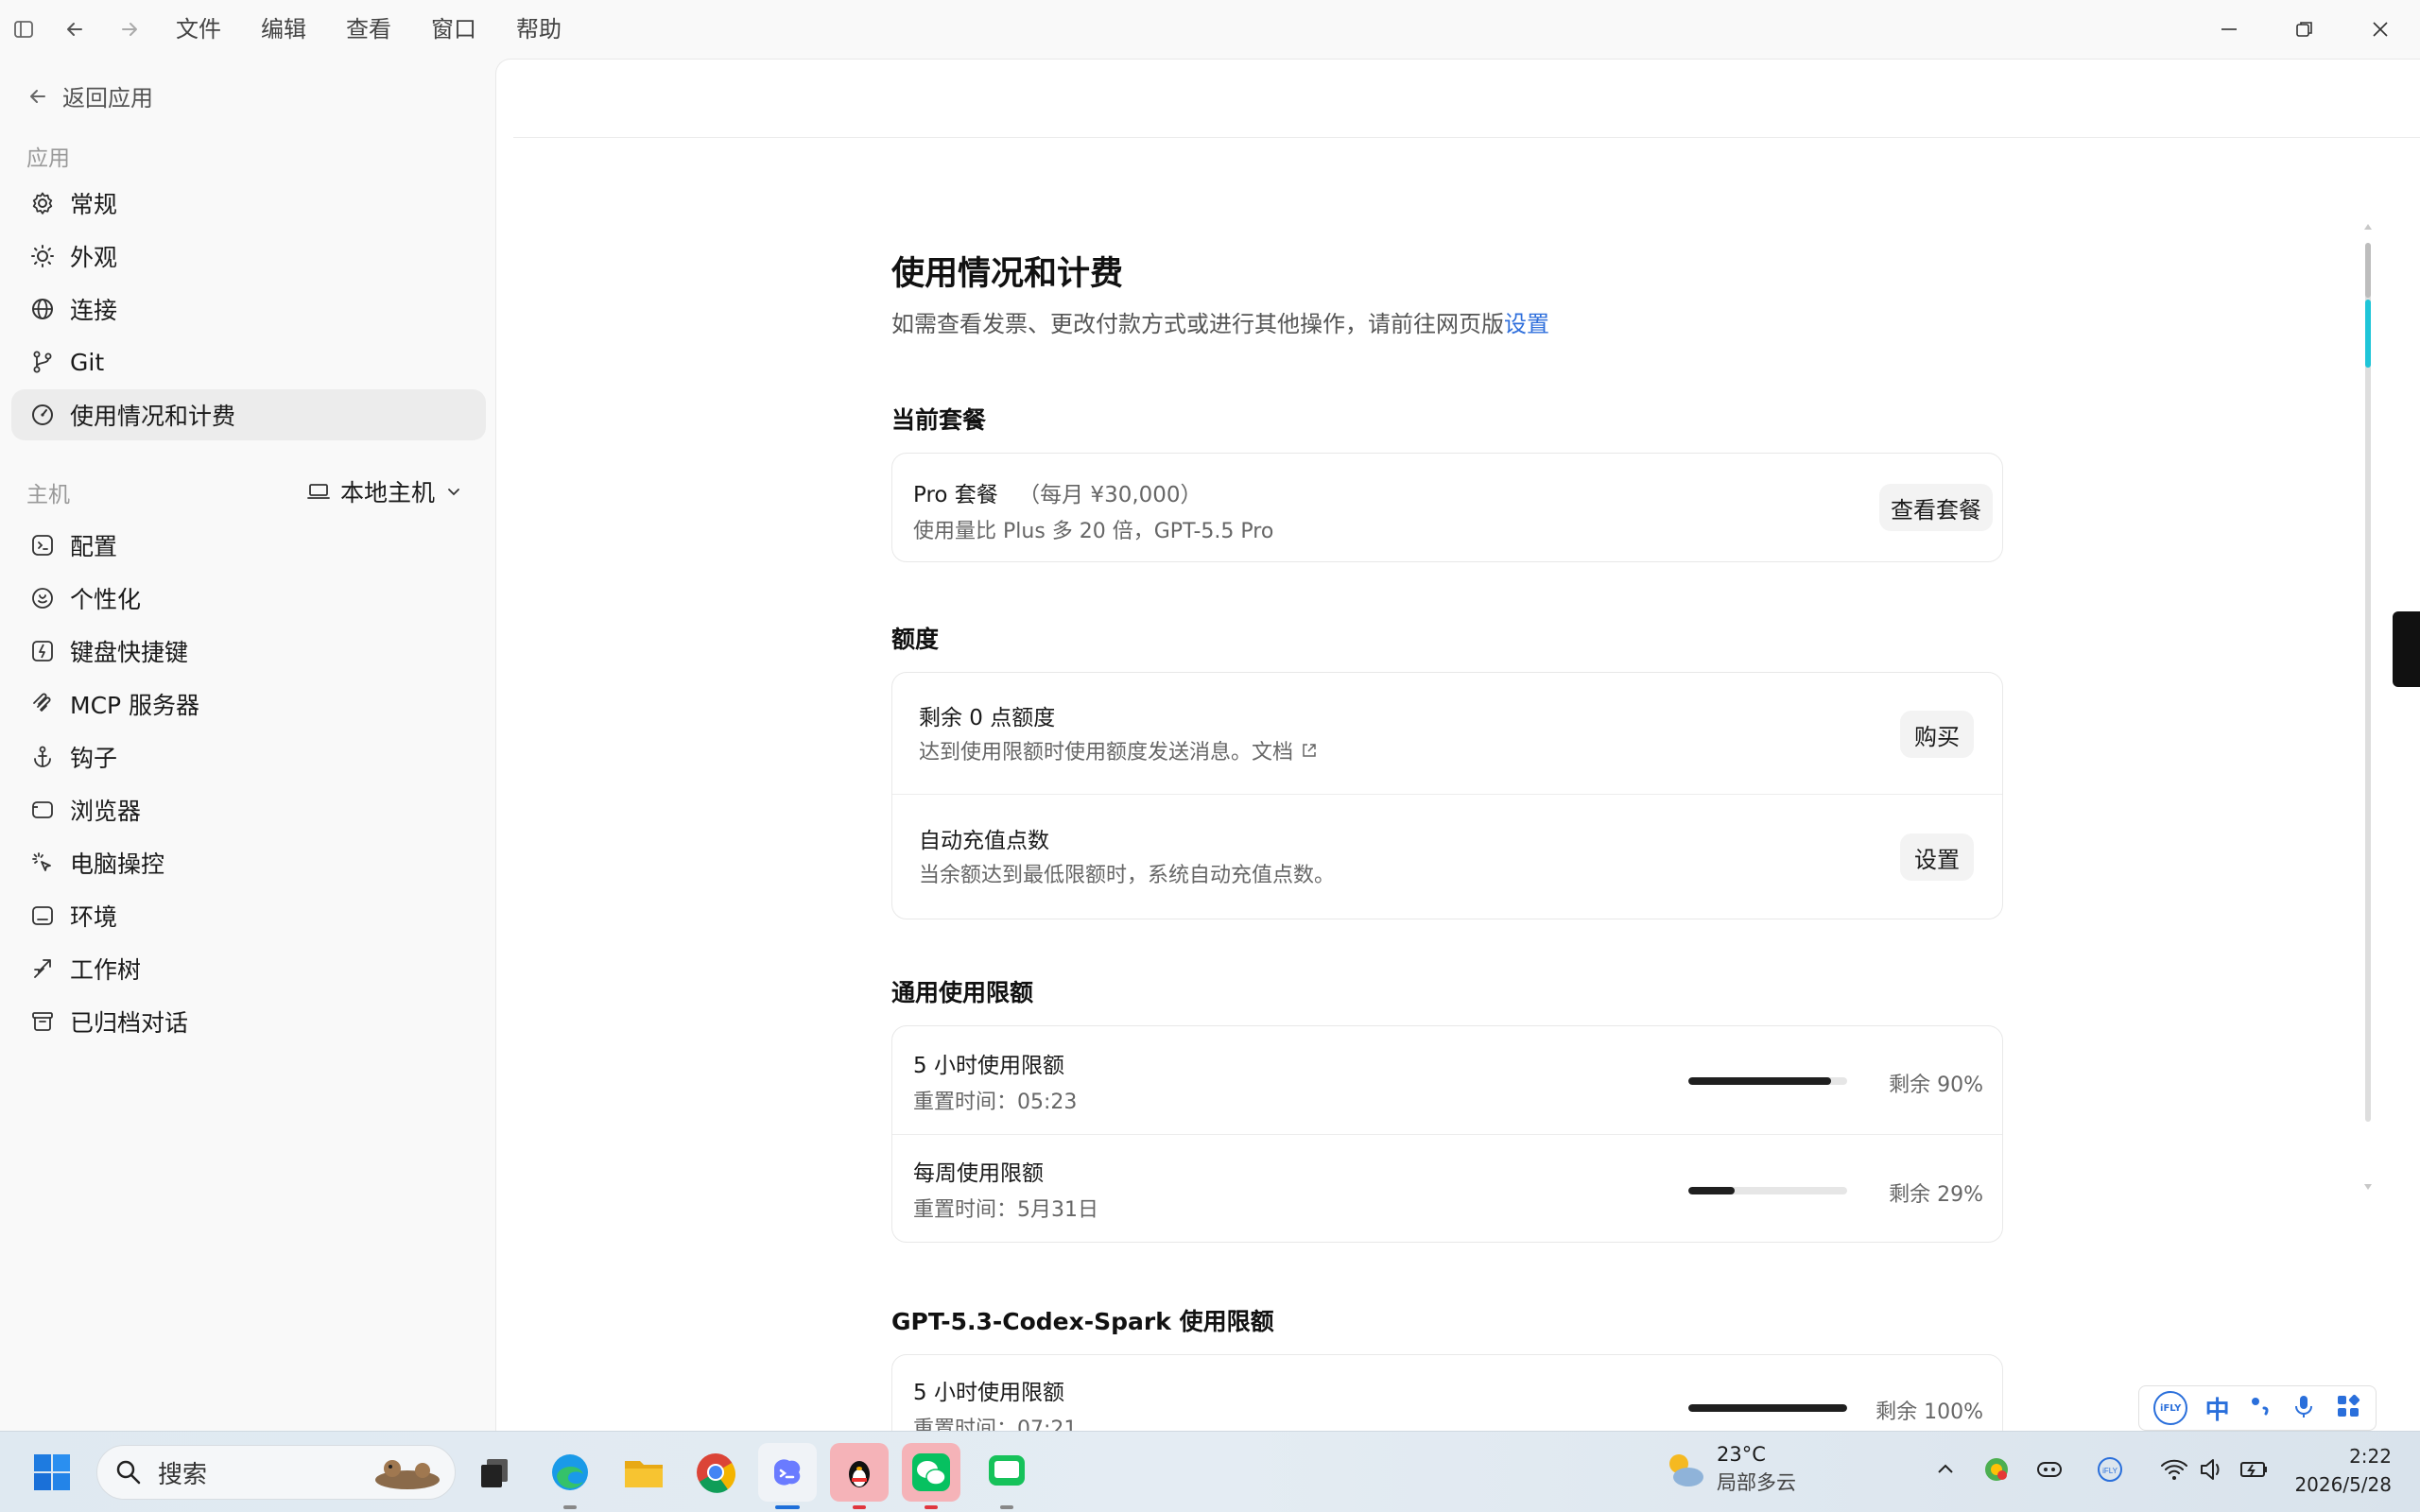  What do you see at coordinates (249, 361) in the screenshot?
I see `sidebar-item-git: Git` at bounding box center [249, 361].